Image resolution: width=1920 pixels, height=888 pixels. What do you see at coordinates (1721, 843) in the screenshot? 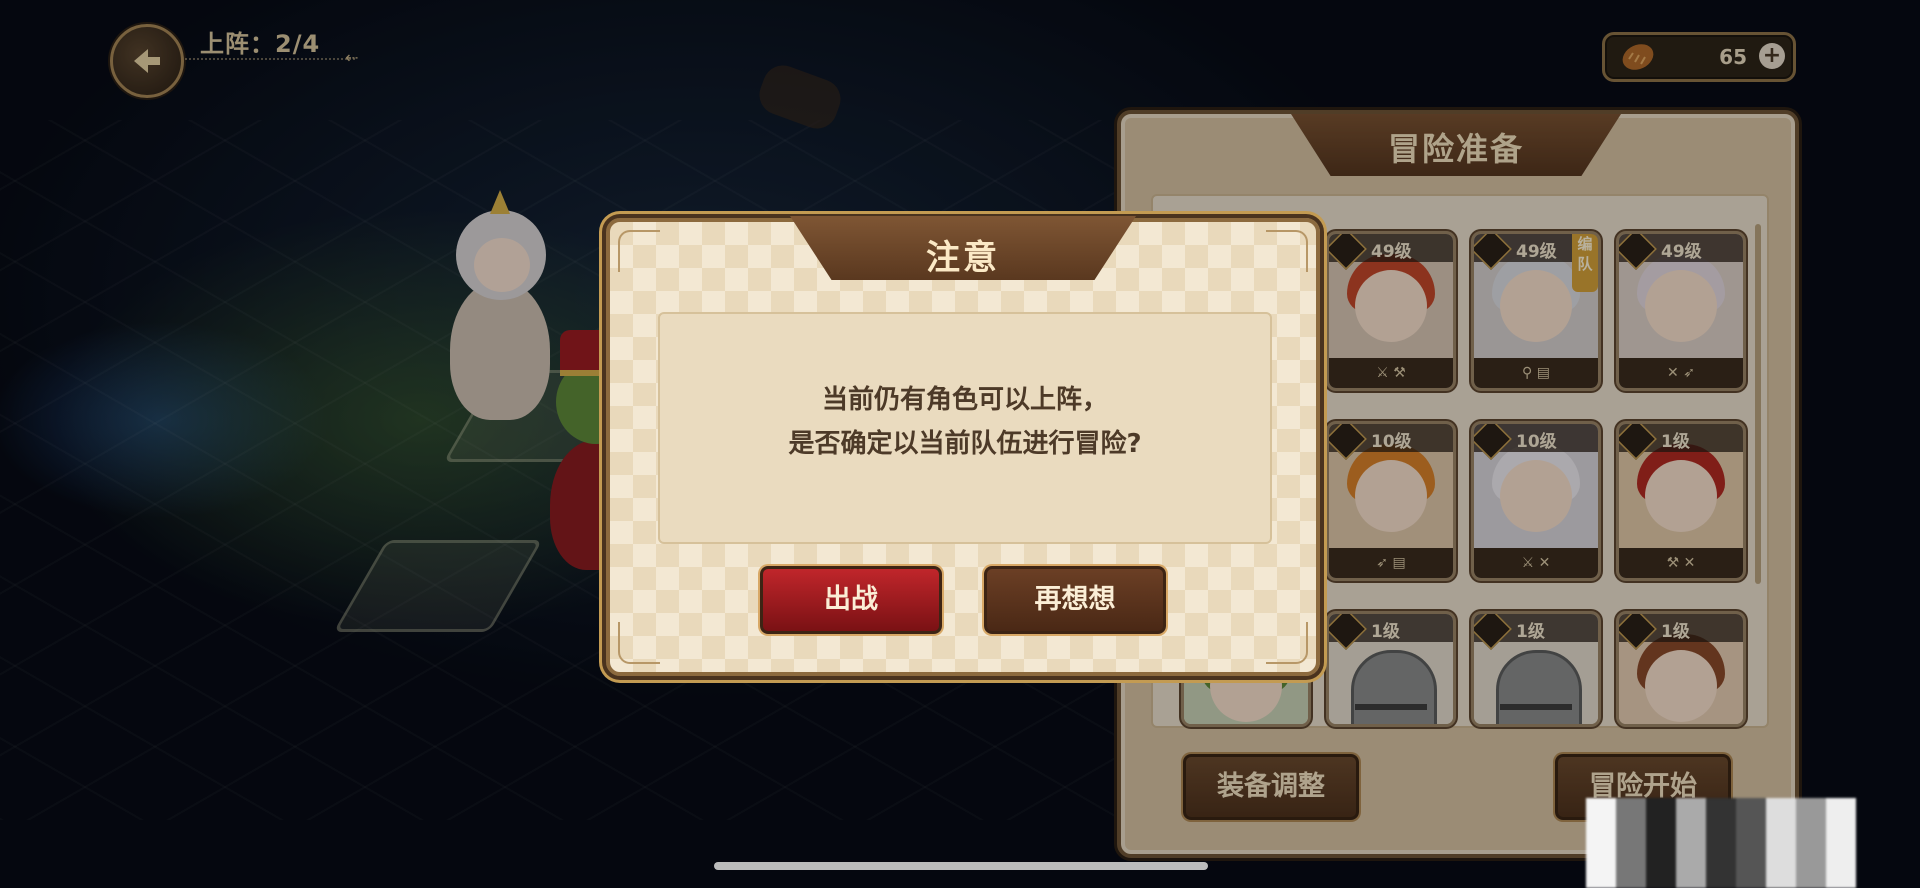
I see `blurred-watermark` at bounding box center [1721, 843].